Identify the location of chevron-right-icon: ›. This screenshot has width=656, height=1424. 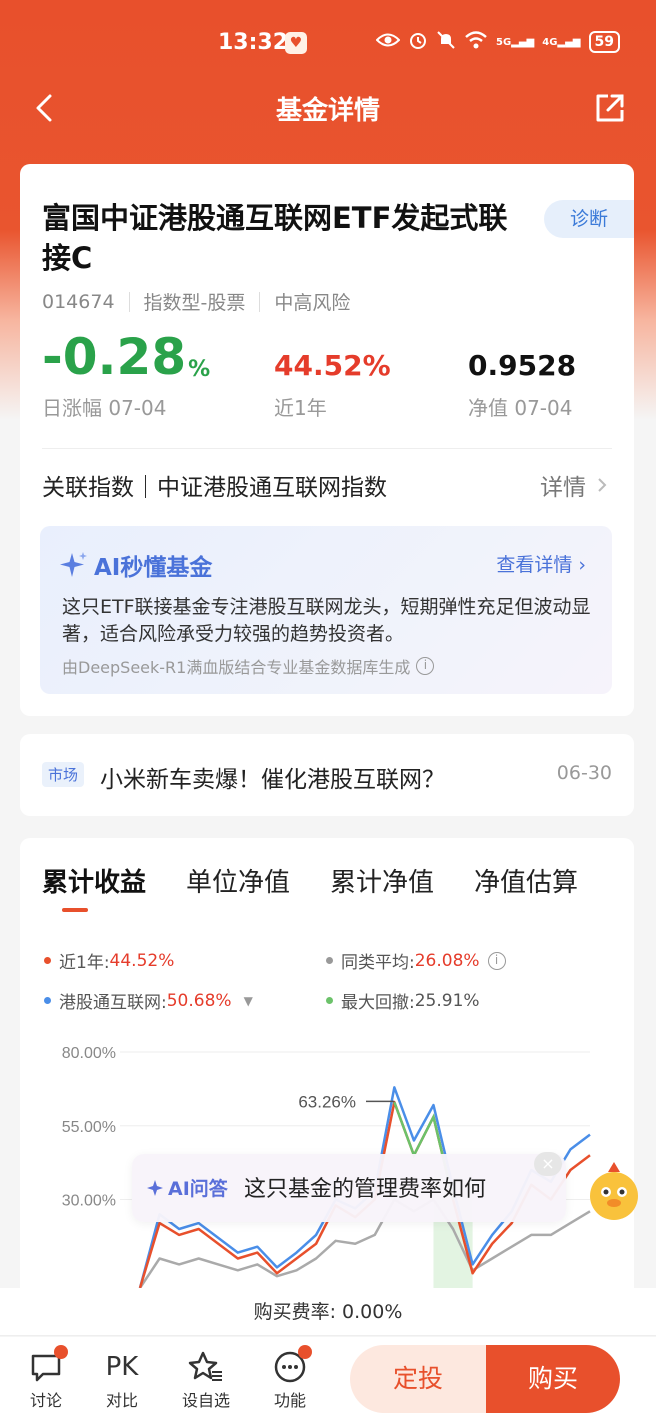
(582, 565).